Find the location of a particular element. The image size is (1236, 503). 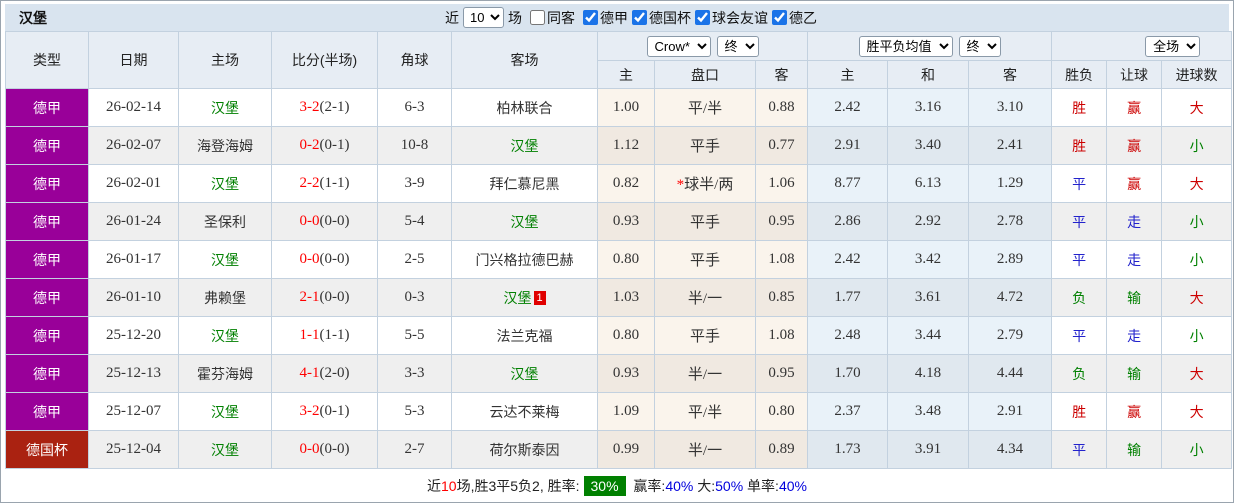

avg-away: 4.44 is located at coordinates (1010, 373).